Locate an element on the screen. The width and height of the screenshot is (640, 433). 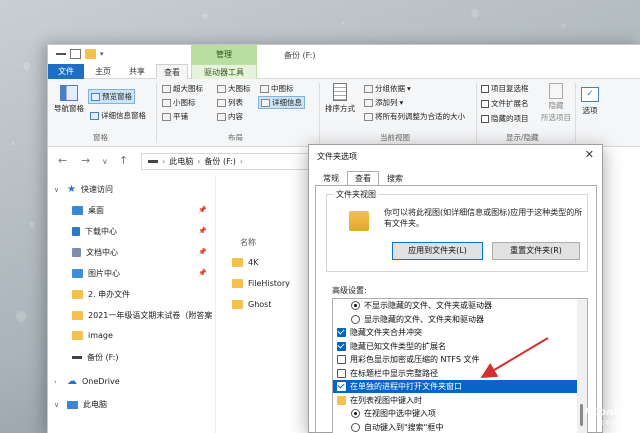
preview-pane-button: 预览窗格 is located at coordinates (111, 96).